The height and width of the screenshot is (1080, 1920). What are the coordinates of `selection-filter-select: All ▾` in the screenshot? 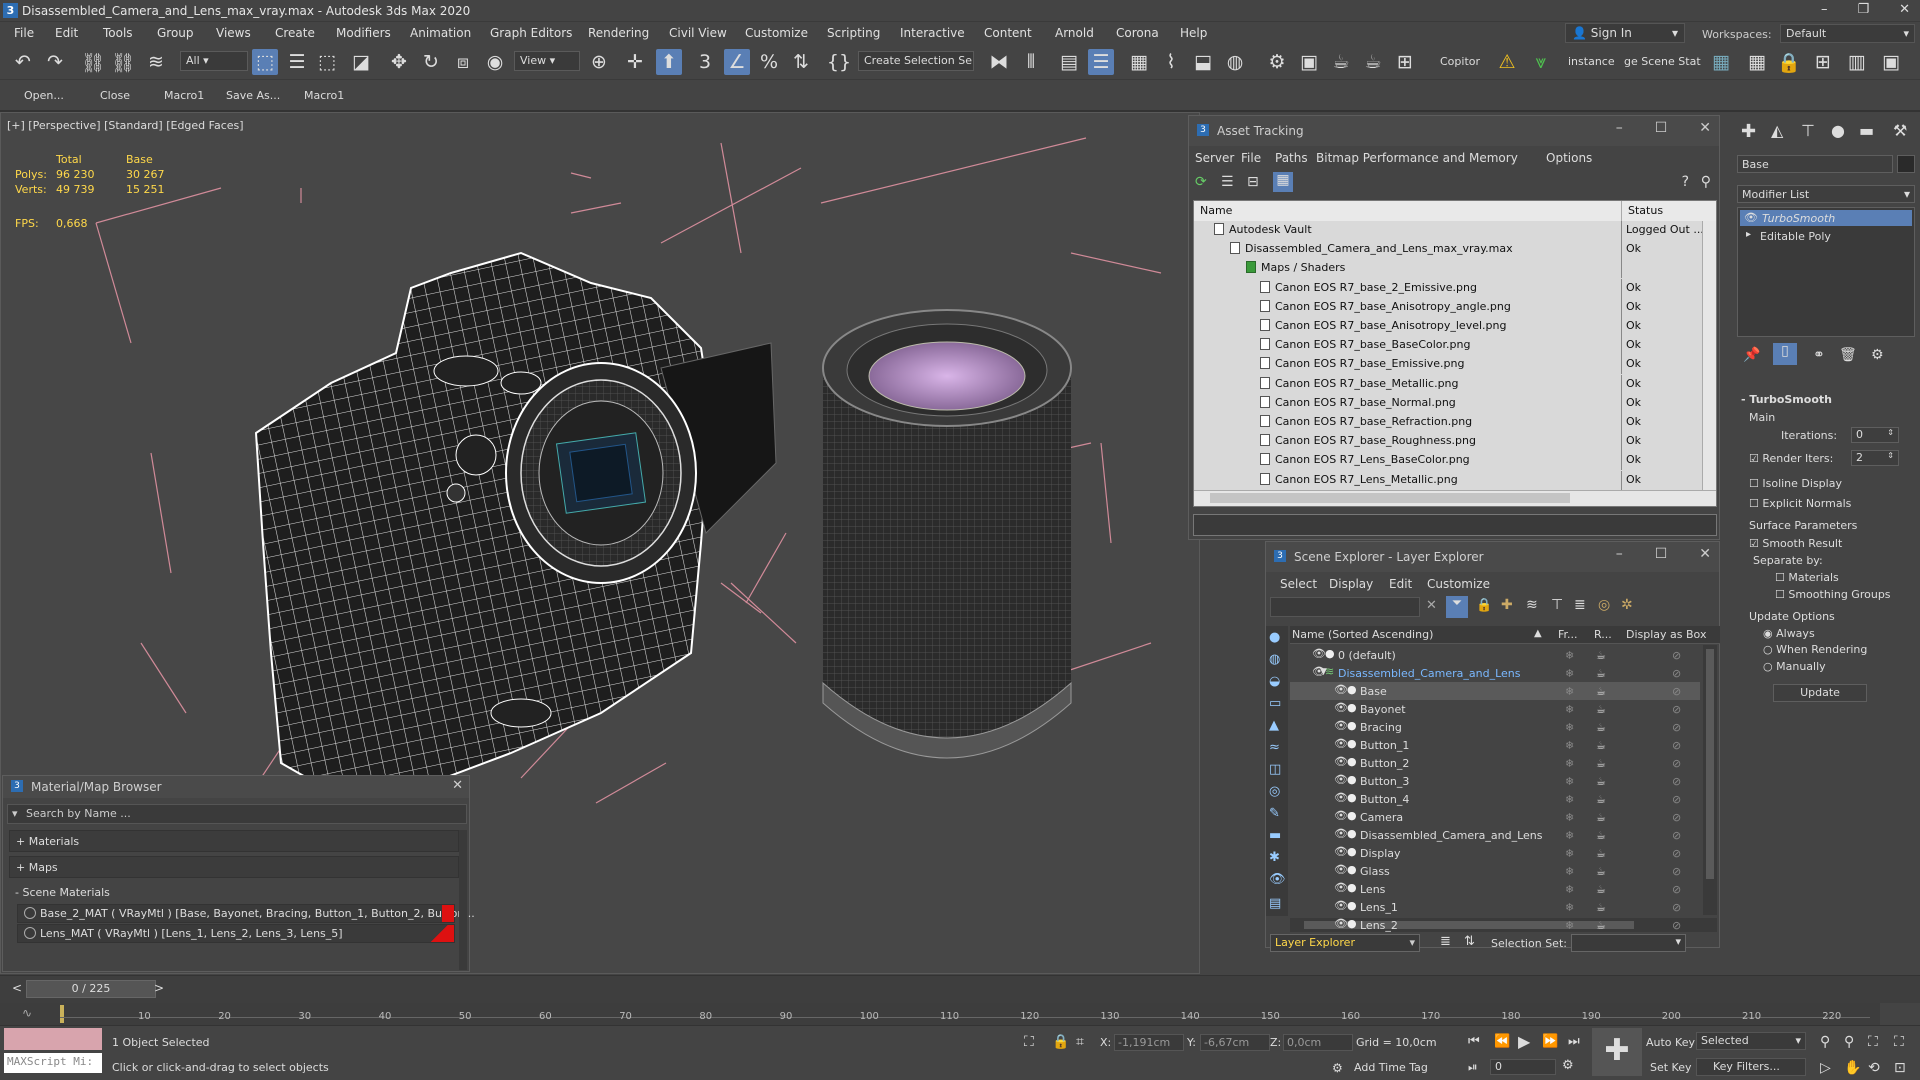 It's located at (214, 61).